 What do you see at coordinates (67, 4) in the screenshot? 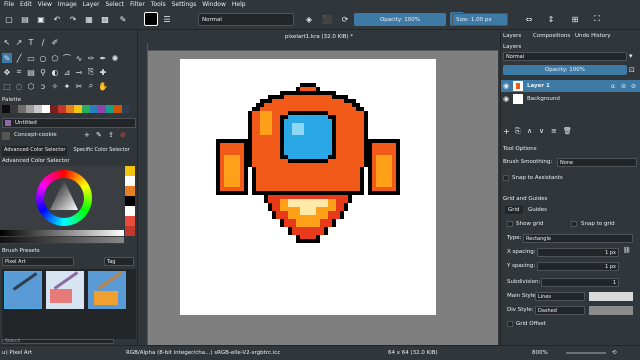
I see `menu-image: Image` at bounding box center [67, 4].